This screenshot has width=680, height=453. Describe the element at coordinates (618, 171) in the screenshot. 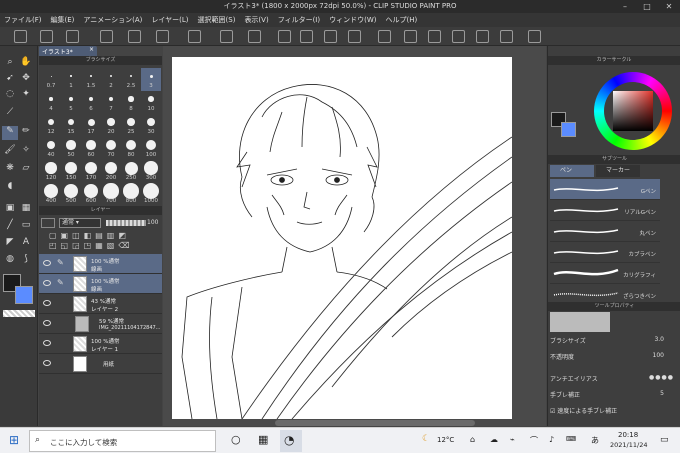

I see `tab-marker: マーカー` at that location.